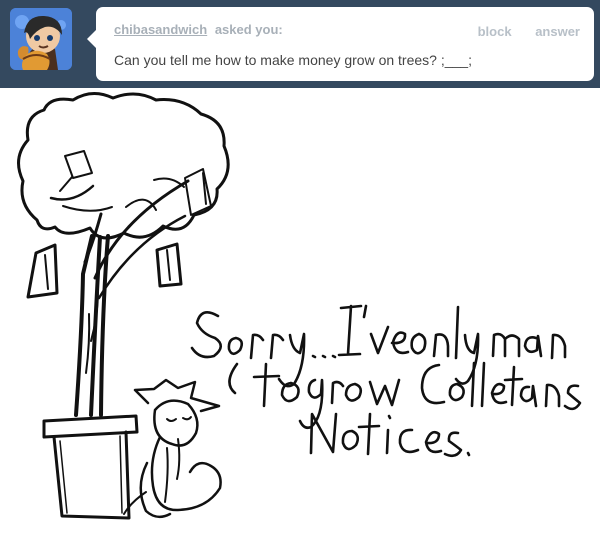  Describe the element at coordinates (160, 29) in the screenshot. I see `asker-name-link: chibasandwich` at that location.